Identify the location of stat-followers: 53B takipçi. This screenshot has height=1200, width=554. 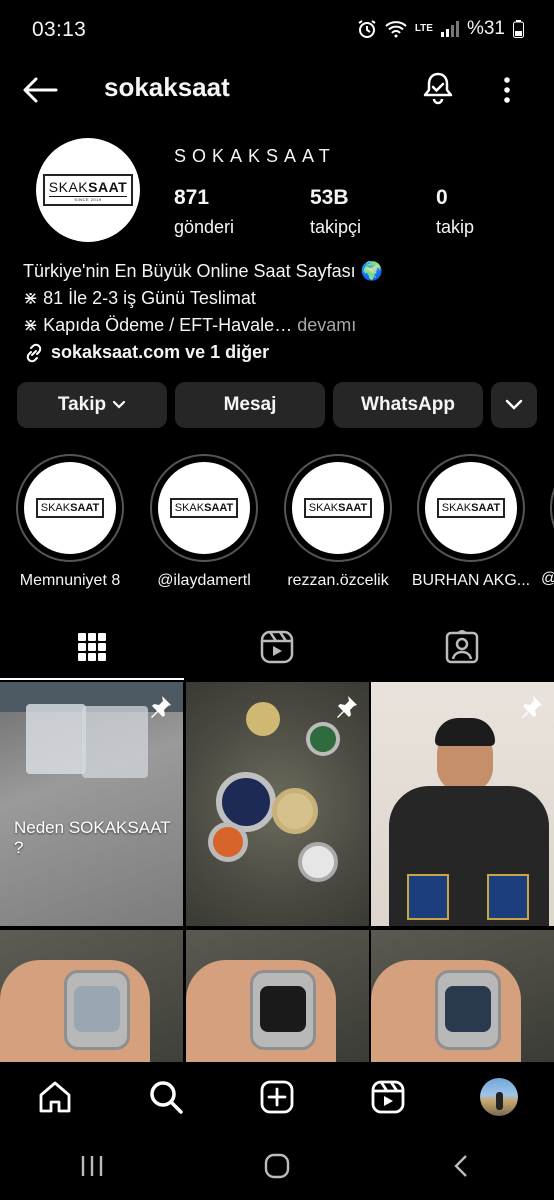
(335, 212).